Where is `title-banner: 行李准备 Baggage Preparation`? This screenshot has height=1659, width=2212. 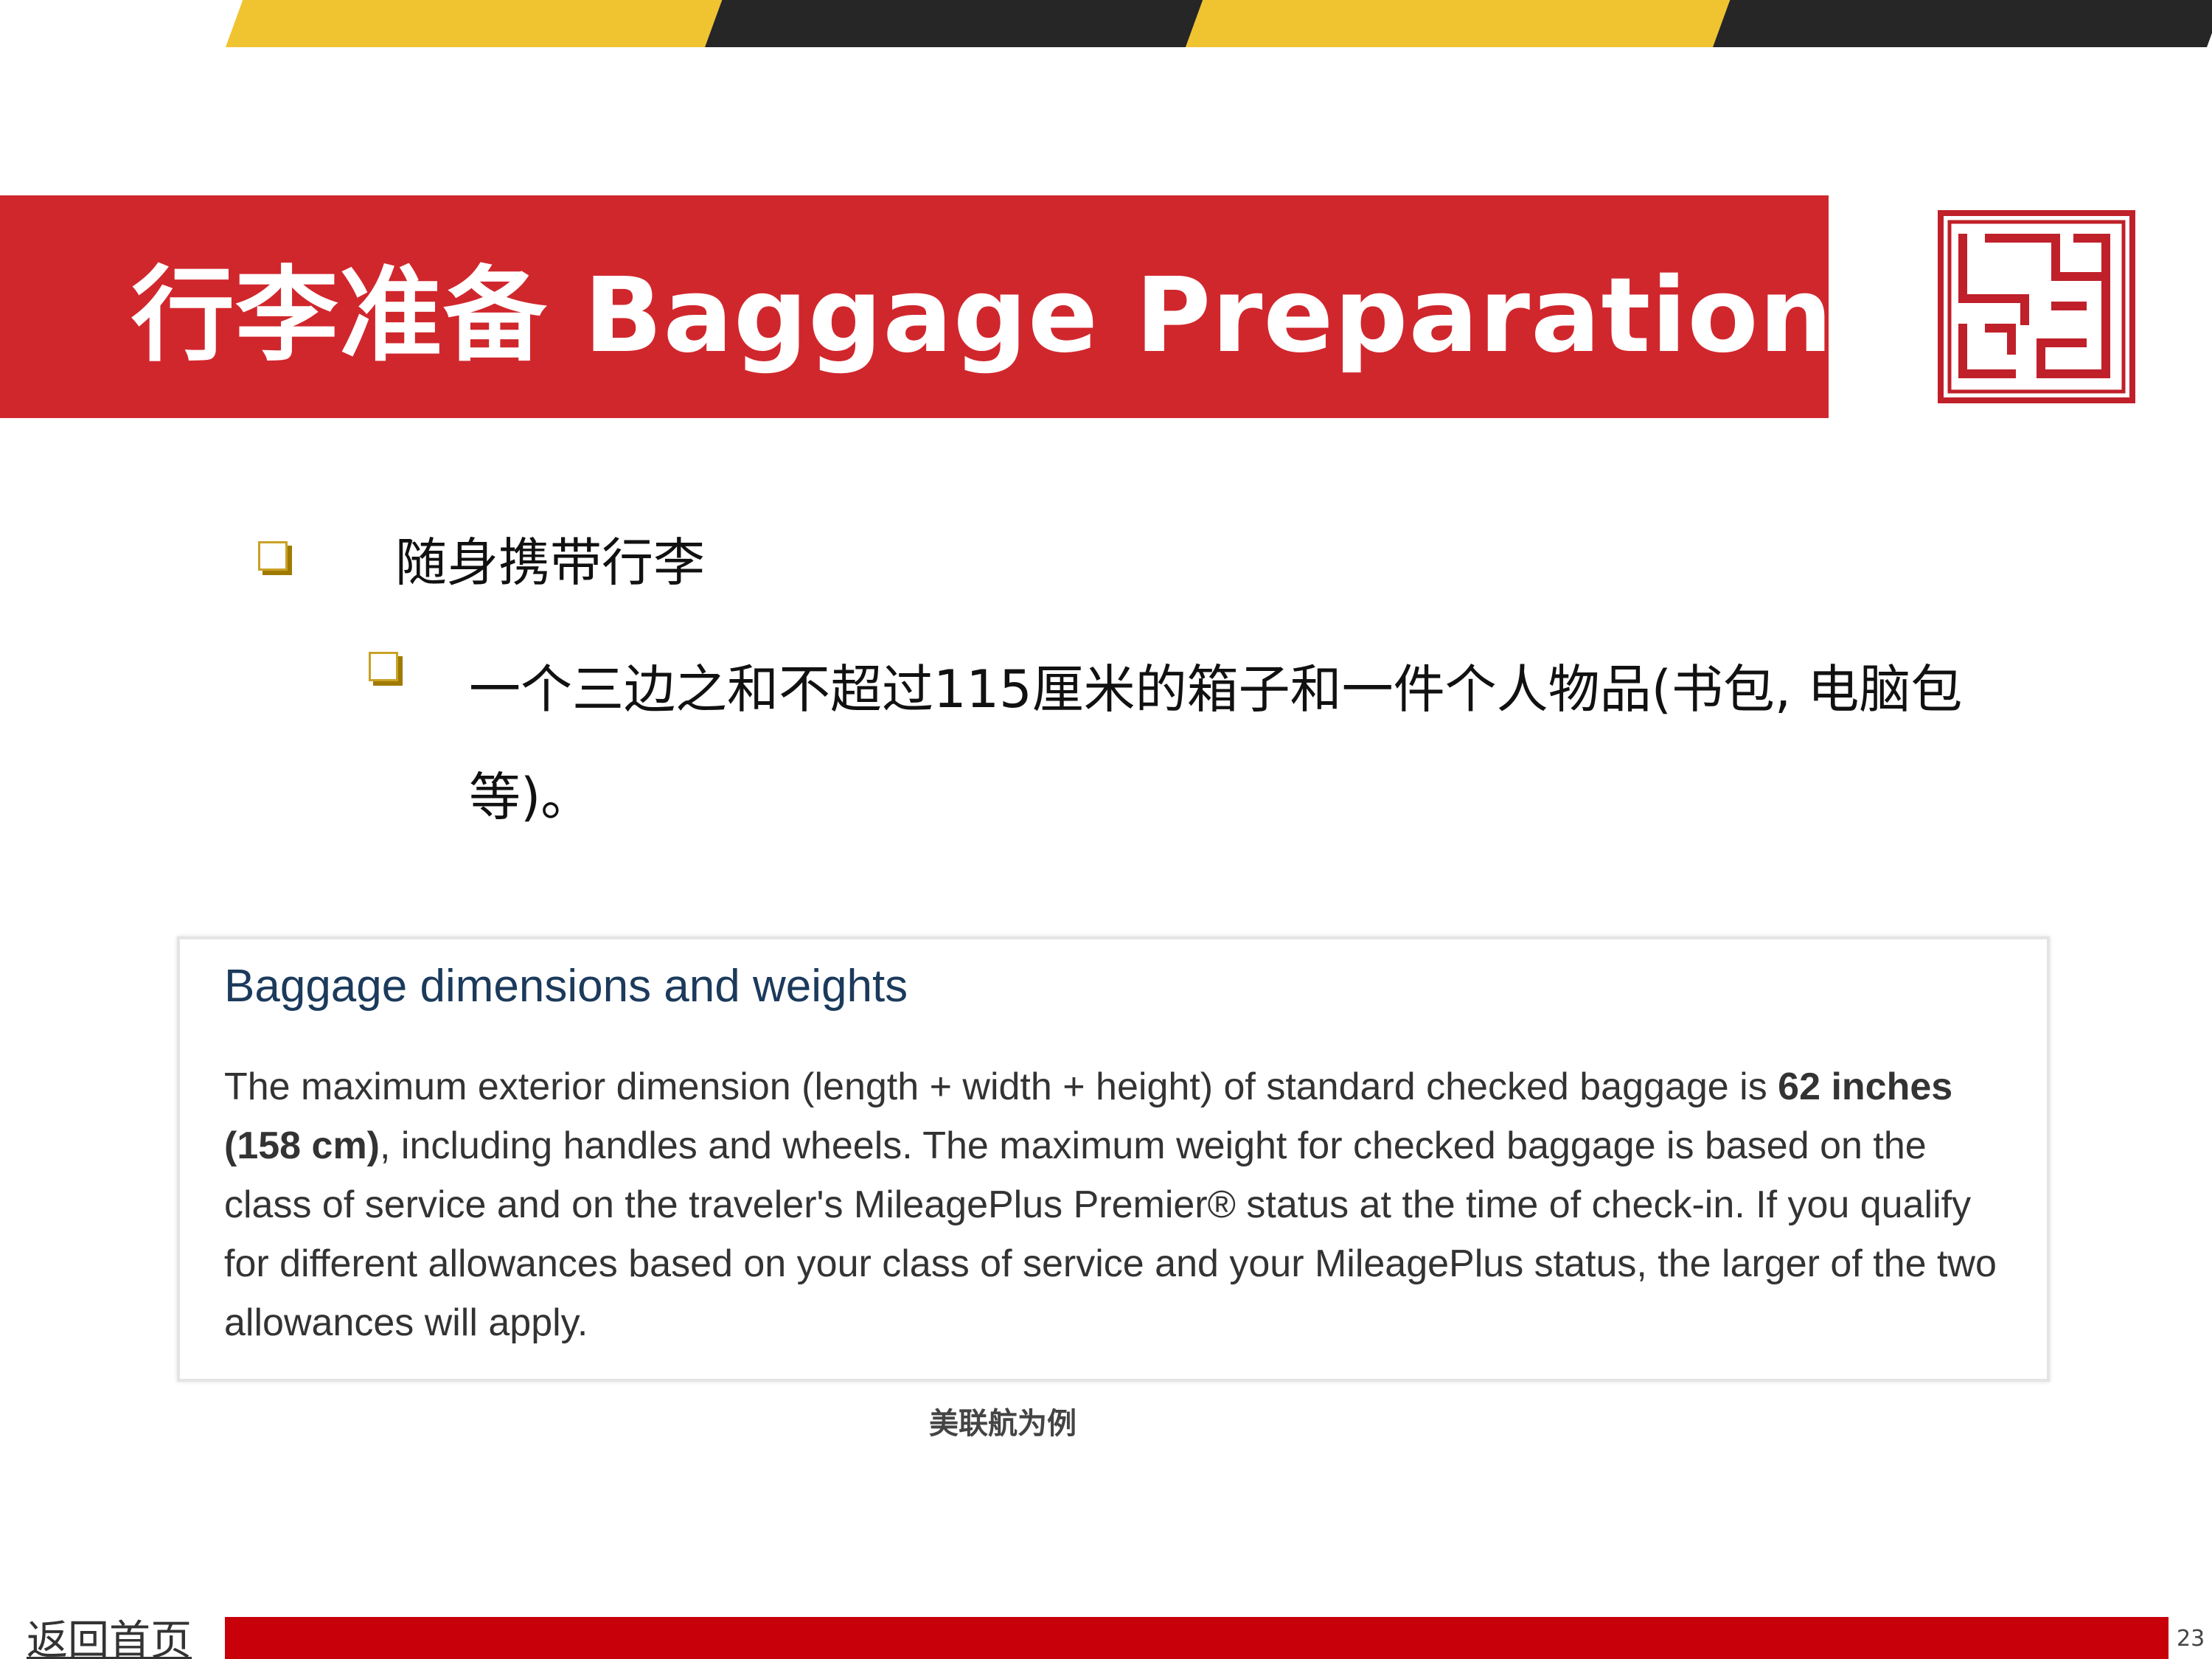
title-banner: 行李准备 Baggage Preparation is located at coordinates (916, 306).